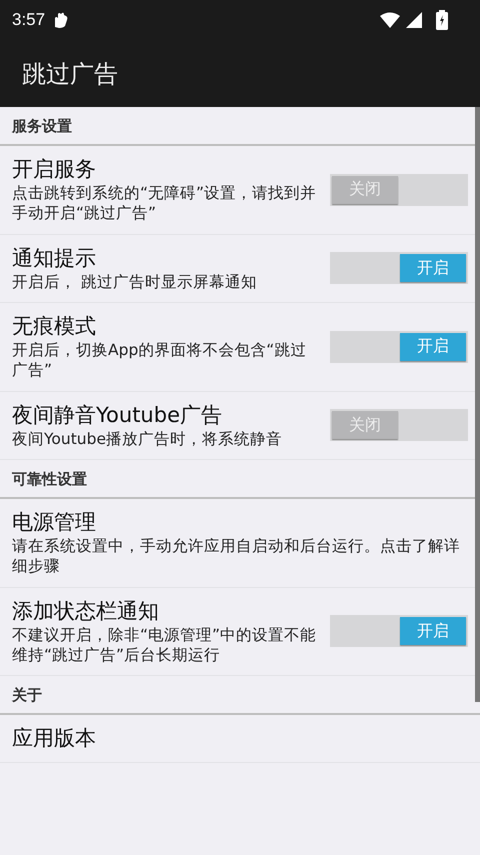 Image resolution: width=480 pixels, height=855 pixels. I want to click on wifi-icon, so click(390, 20).